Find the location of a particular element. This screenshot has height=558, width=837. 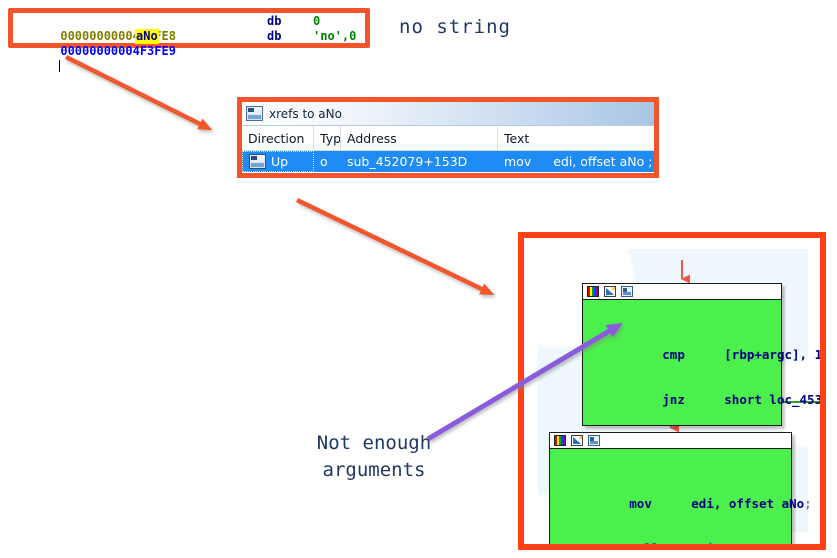

column-header-type: Typ is located at coordinates (327, 138).